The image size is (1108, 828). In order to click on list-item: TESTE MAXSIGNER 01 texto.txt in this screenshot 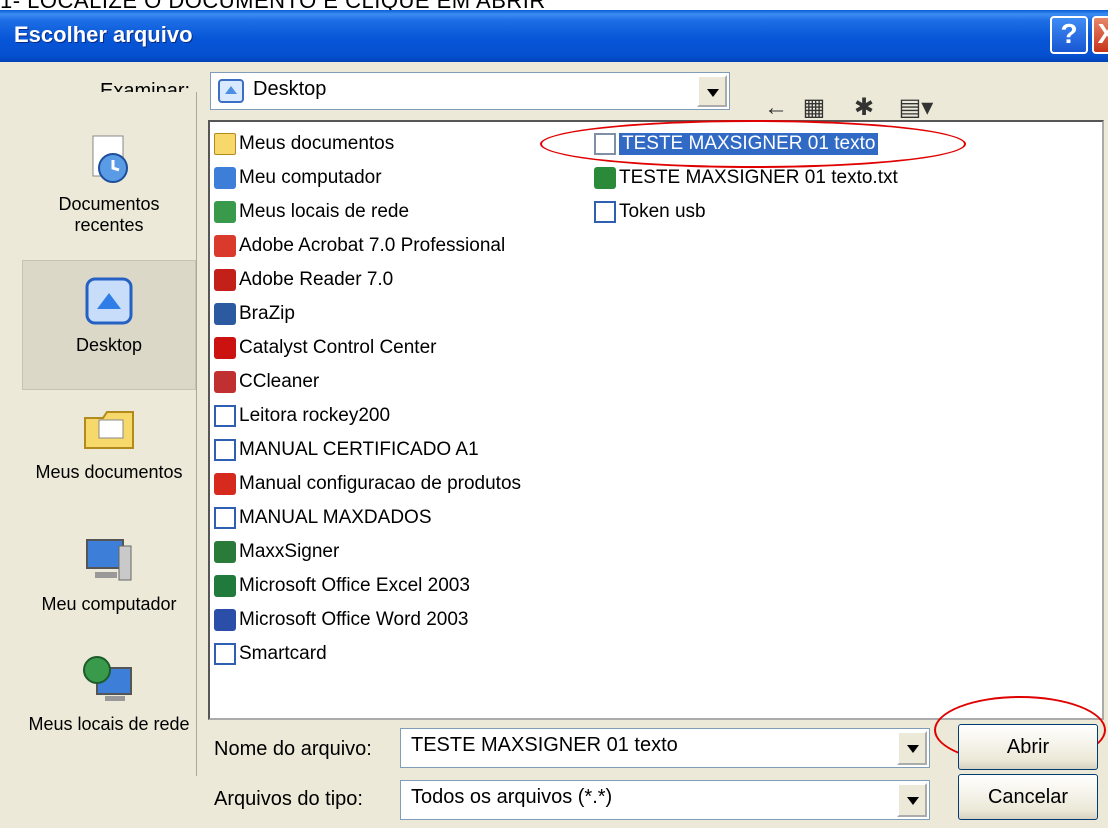, I will do `click(746, 178)`.